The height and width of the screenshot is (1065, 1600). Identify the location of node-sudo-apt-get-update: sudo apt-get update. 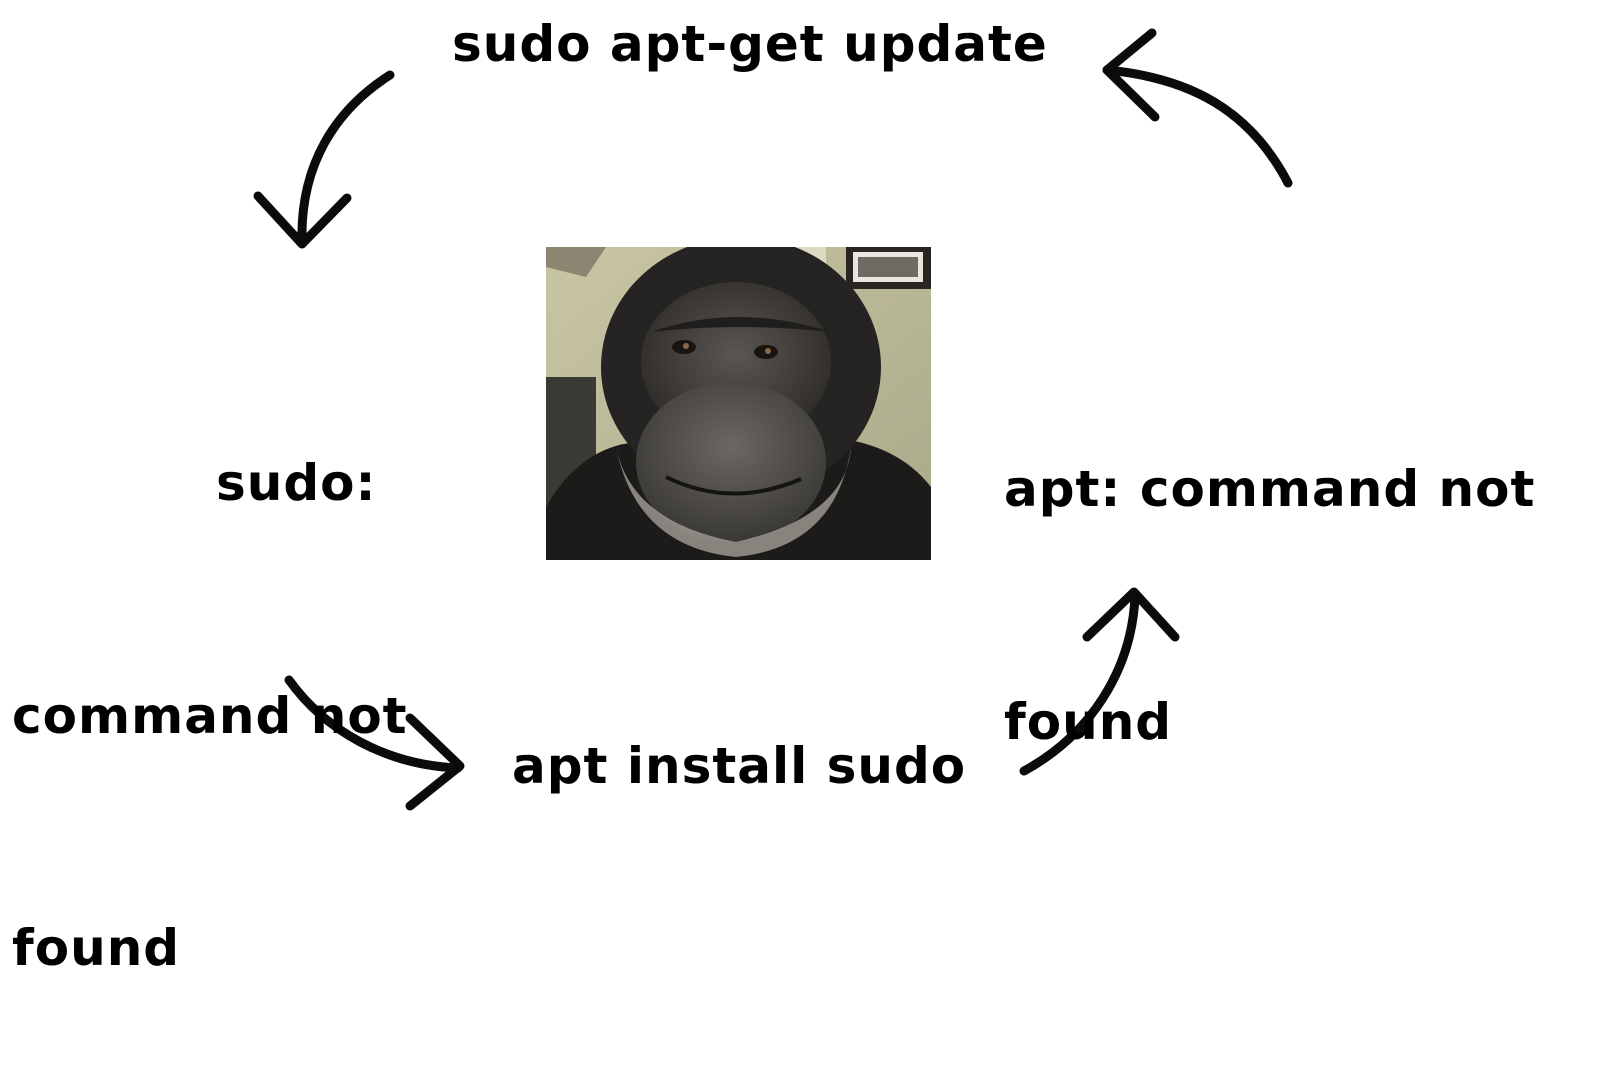
(750, 44).